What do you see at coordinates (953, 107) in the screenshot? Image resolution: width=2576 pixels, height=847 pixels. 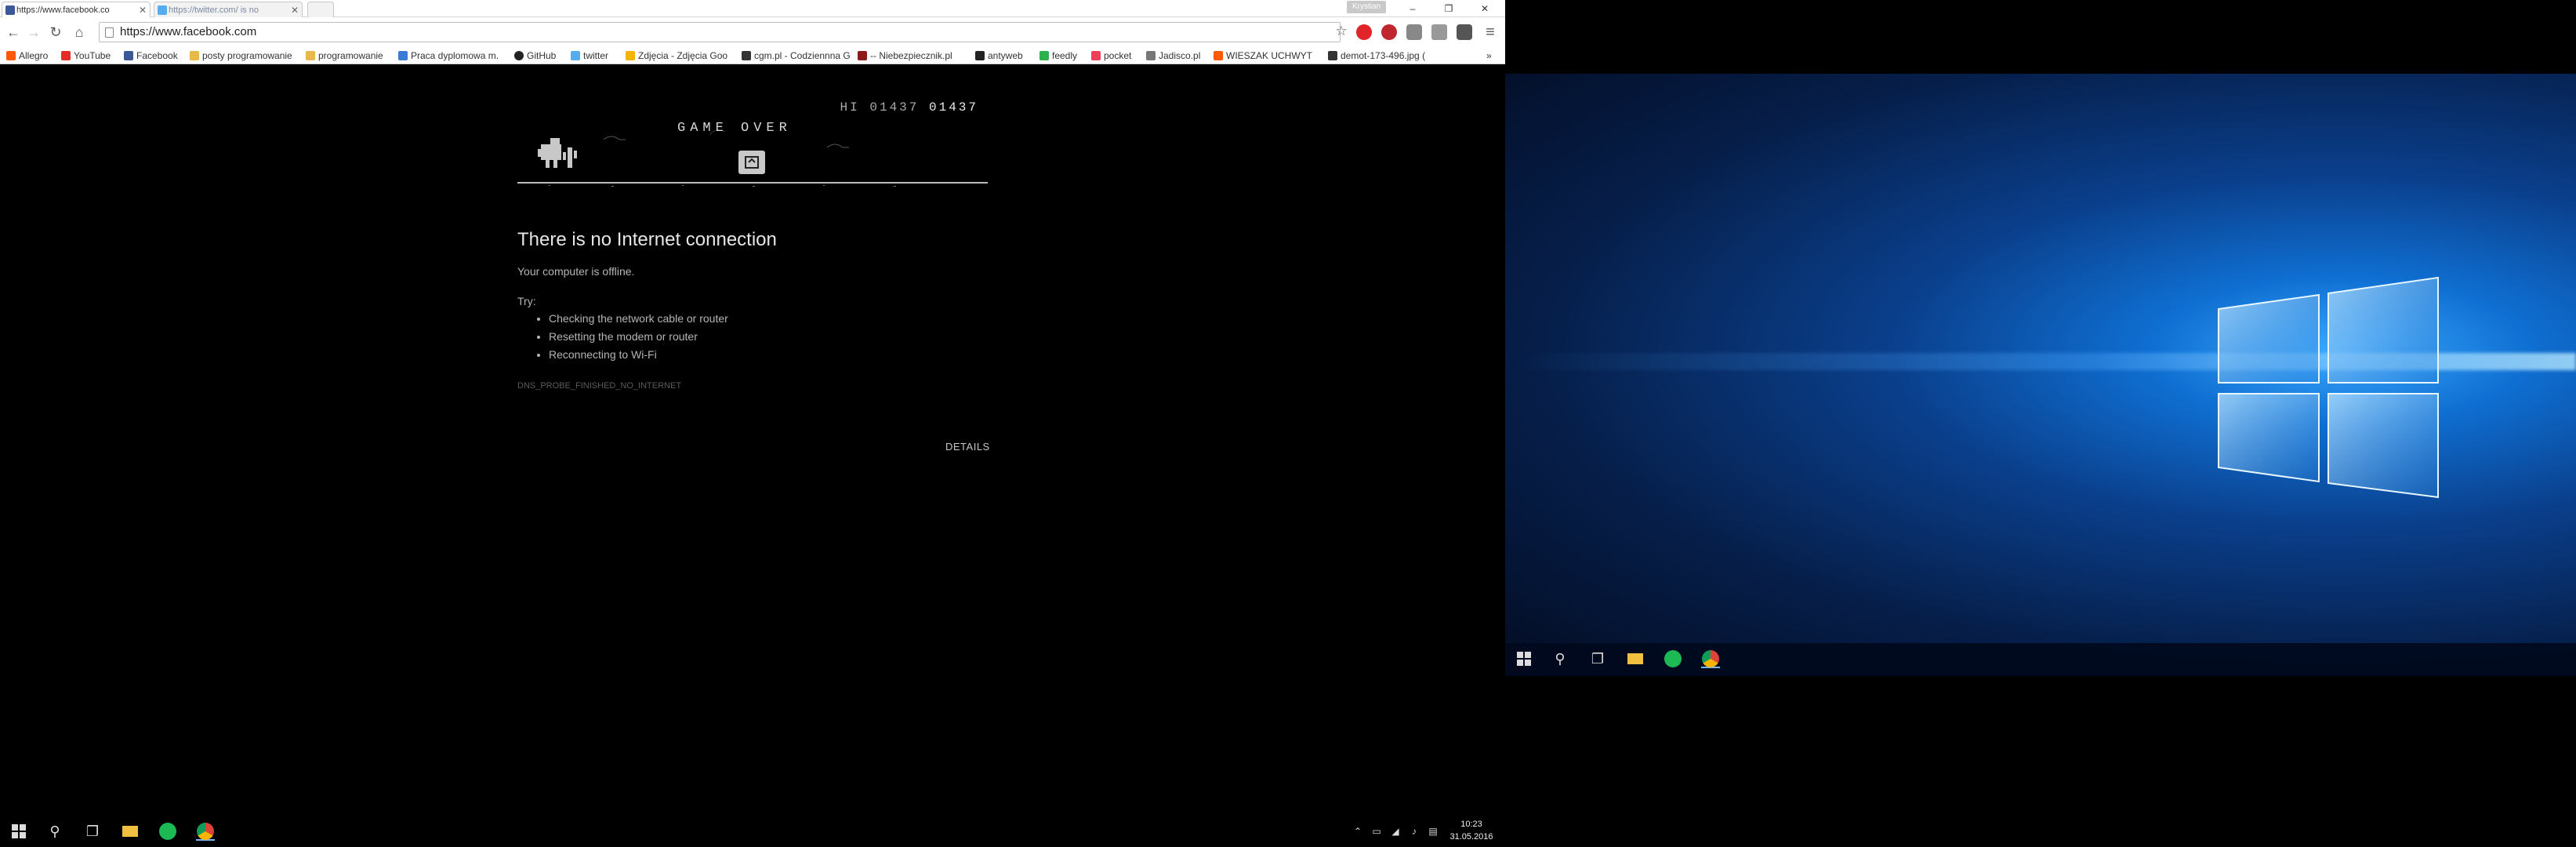 I see `current-score-value: 01437` at bounding box center [953, 107].